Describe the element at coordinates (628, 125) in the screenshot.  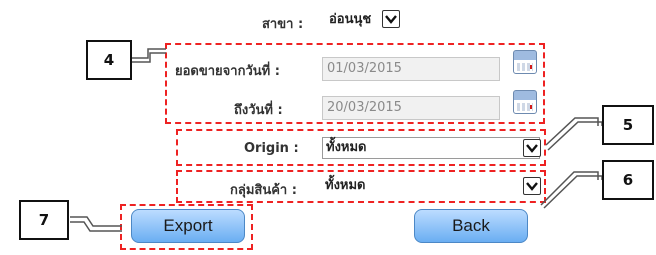
I see `callout-5: 5` at that location.